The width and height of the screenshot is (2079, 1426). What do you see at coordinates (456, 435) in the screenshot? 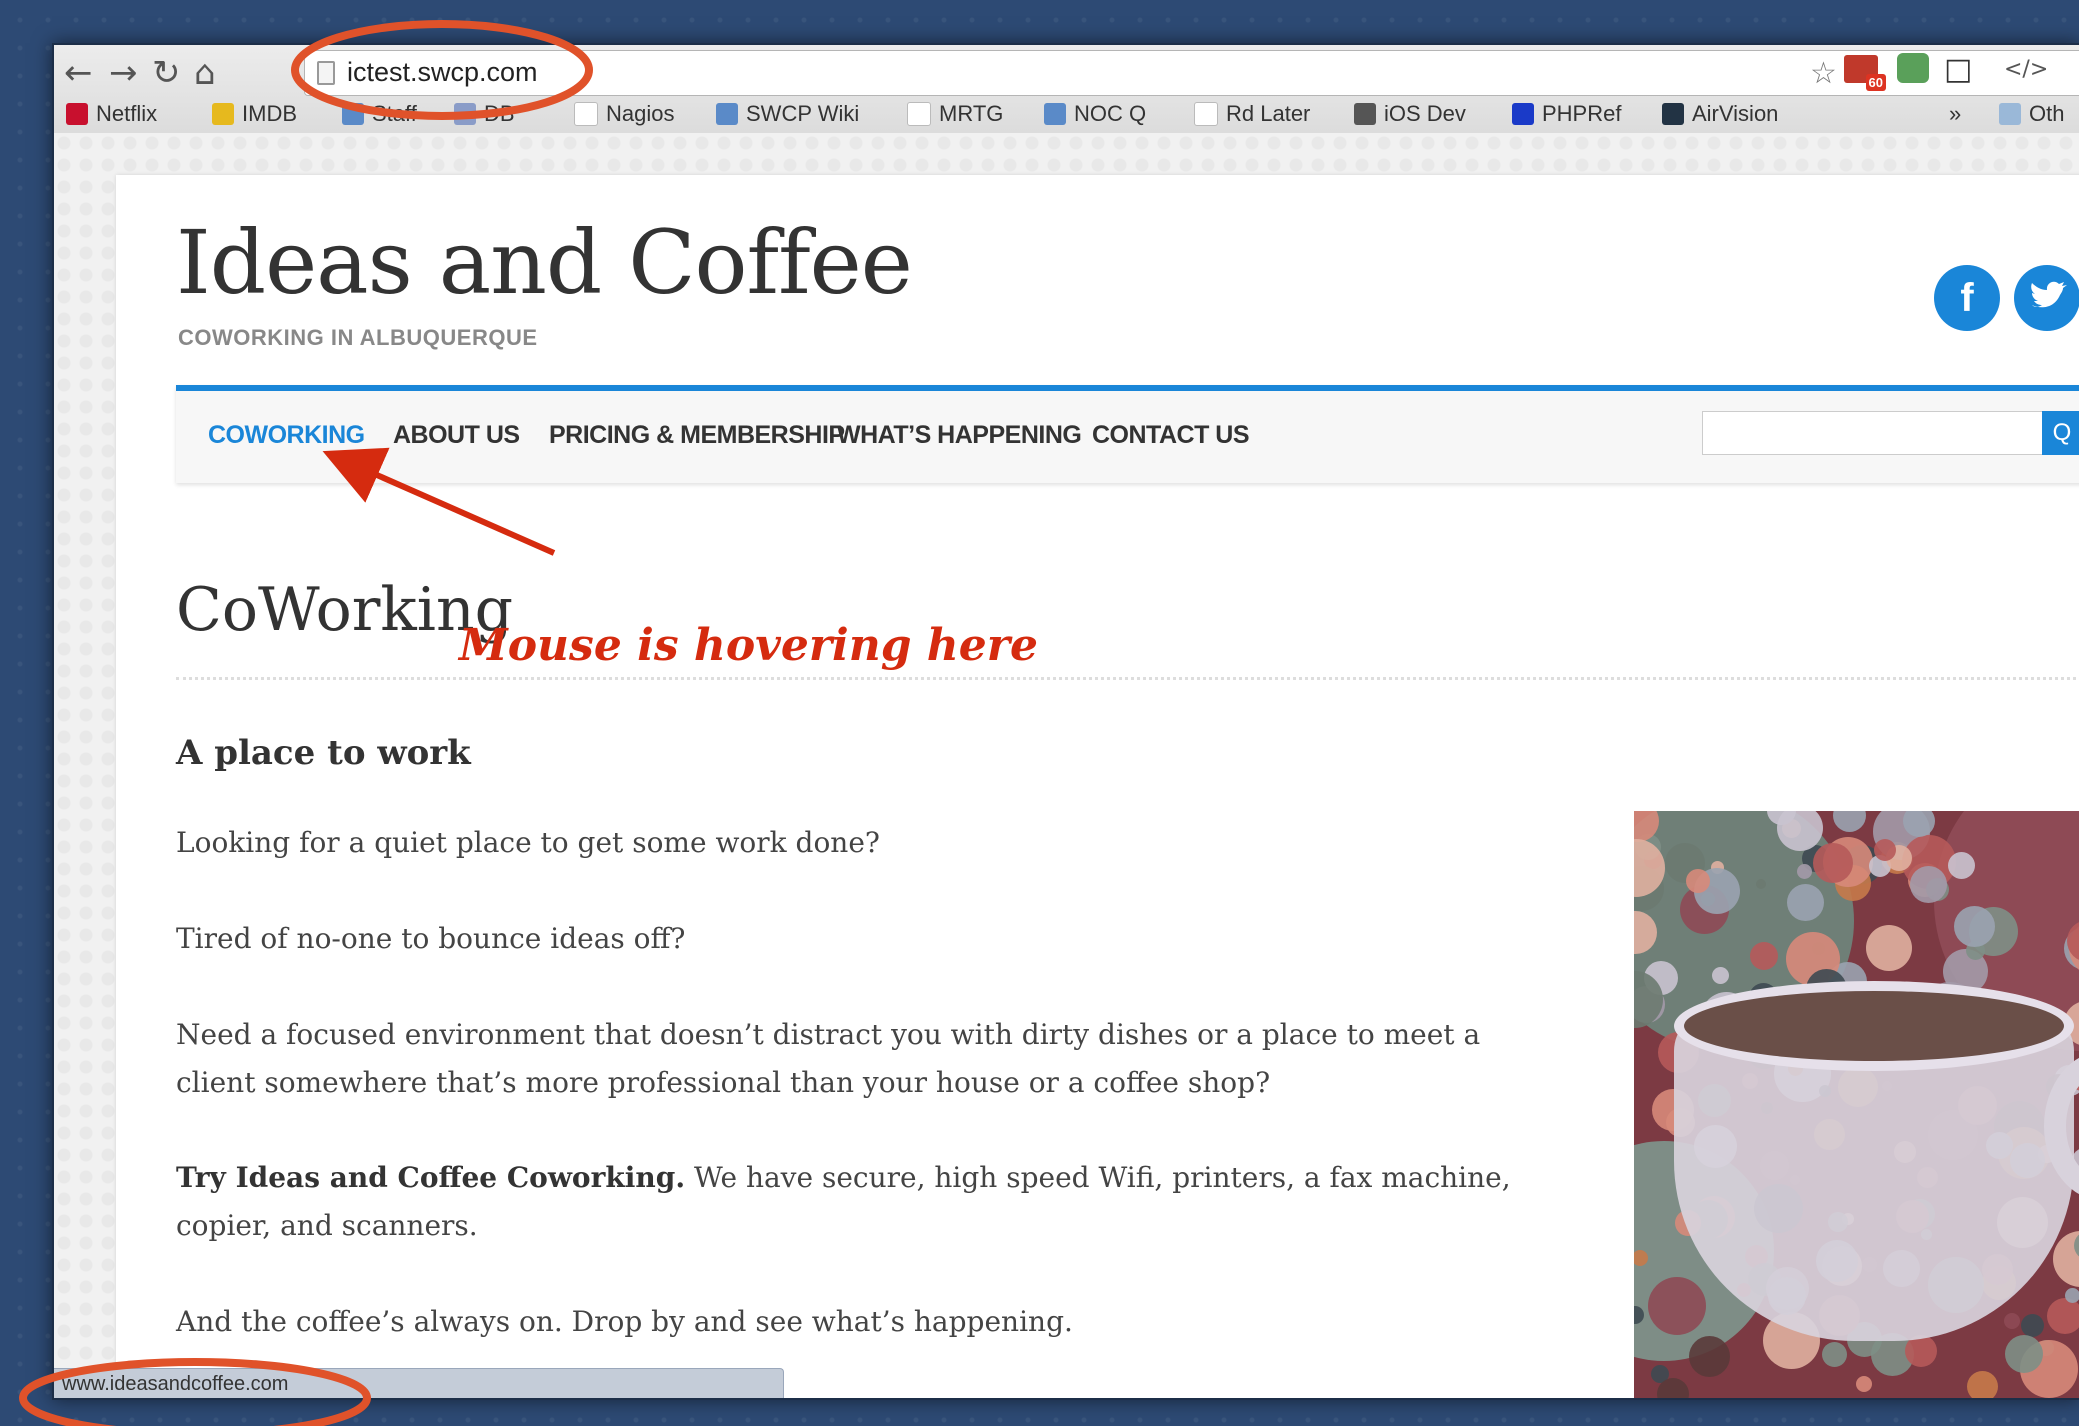
I see `nav-about-us: ABOUT US` at bounding box center [456, 435].